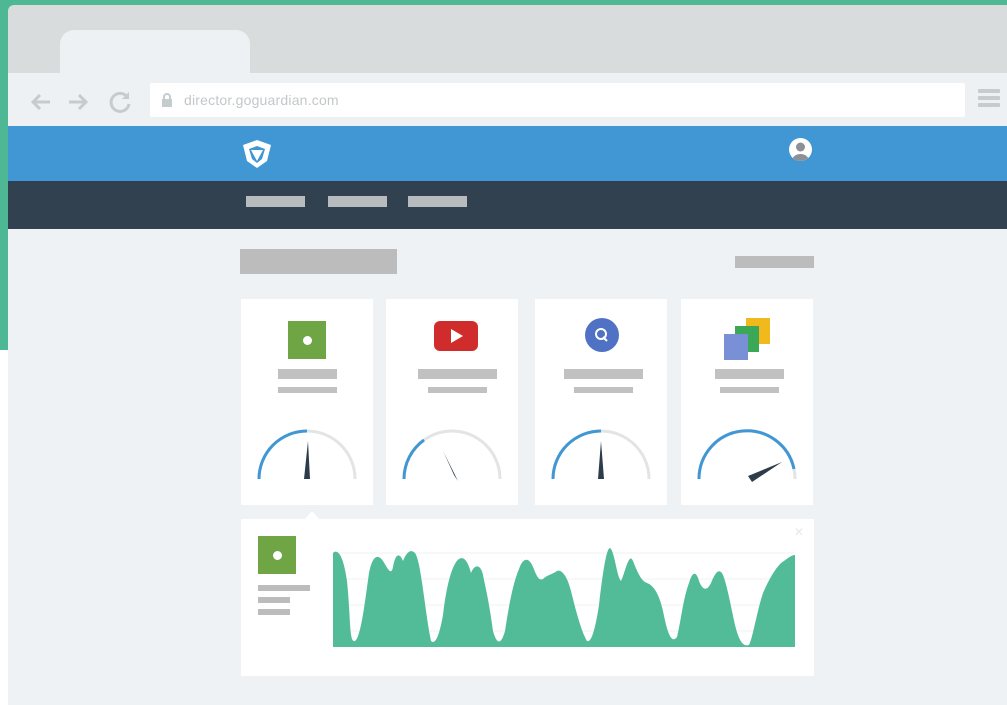  Describe the element at coordinates (456, 336) in the screenshot. I see `youtube-icon` at that location.